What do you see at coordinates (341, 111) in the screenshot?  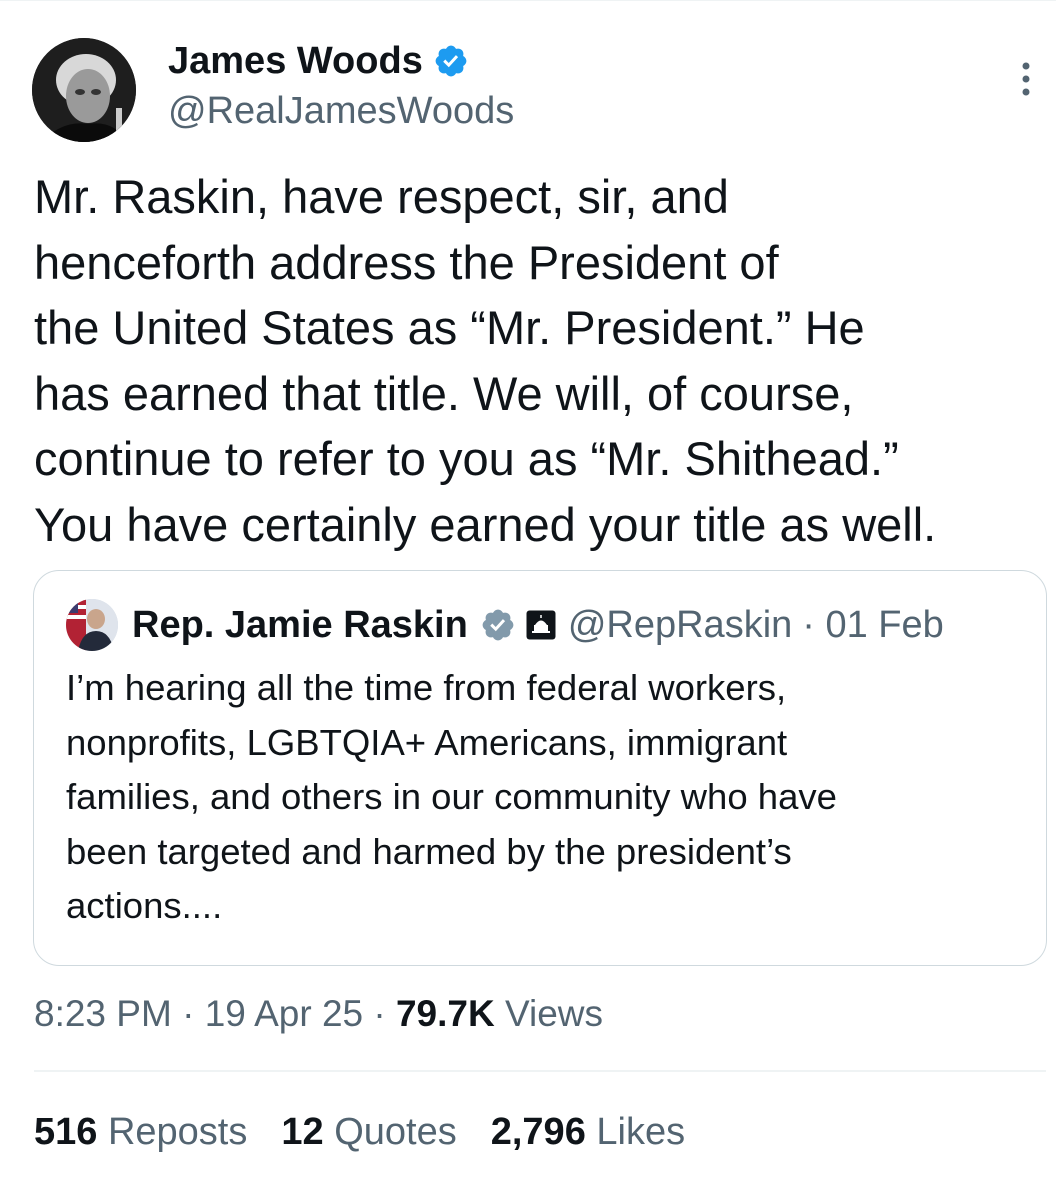 I see `author-handle: @RealJamesWoods` at bounding box center [341, 111].